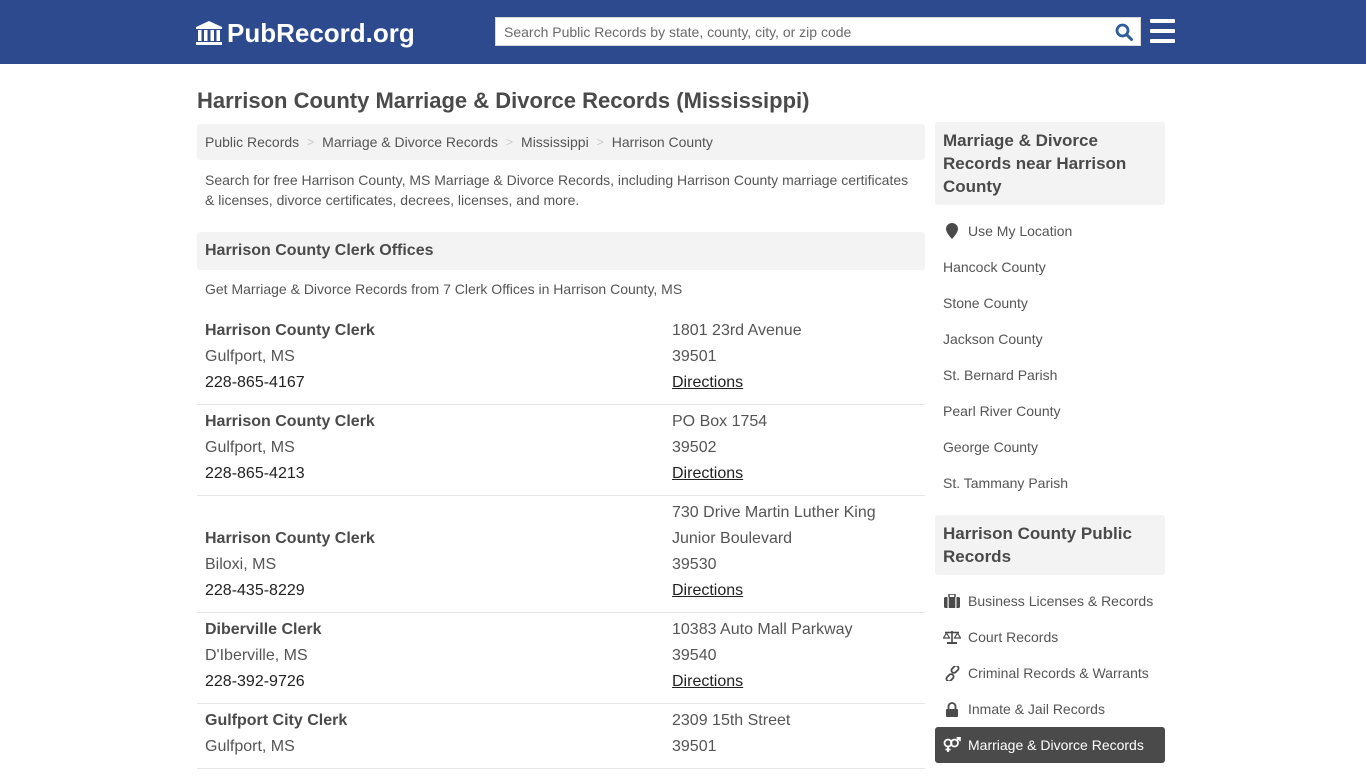  I want to click on hamburger-menu-icon, so click(1162, 31).